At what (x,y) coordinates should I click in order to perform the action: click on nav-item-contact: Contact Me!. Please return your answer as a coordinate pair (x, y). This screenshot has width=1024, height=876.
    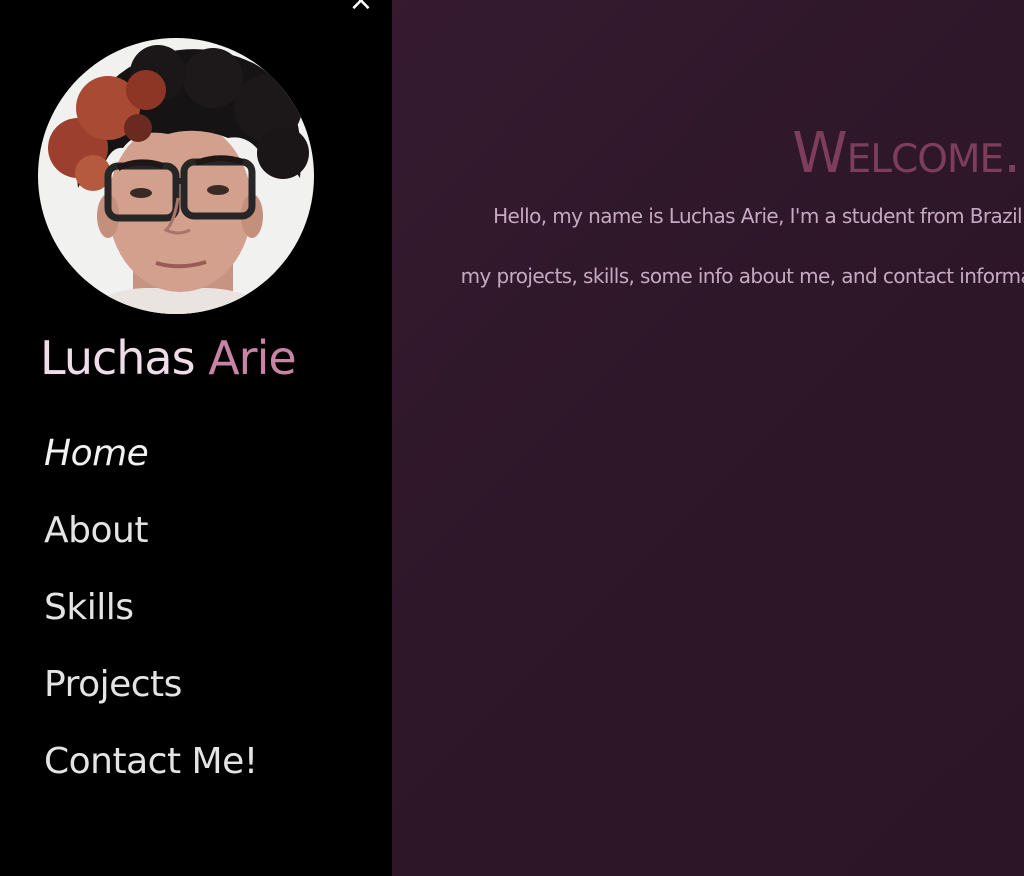
    Looking at the image, I should click on (151, 774).